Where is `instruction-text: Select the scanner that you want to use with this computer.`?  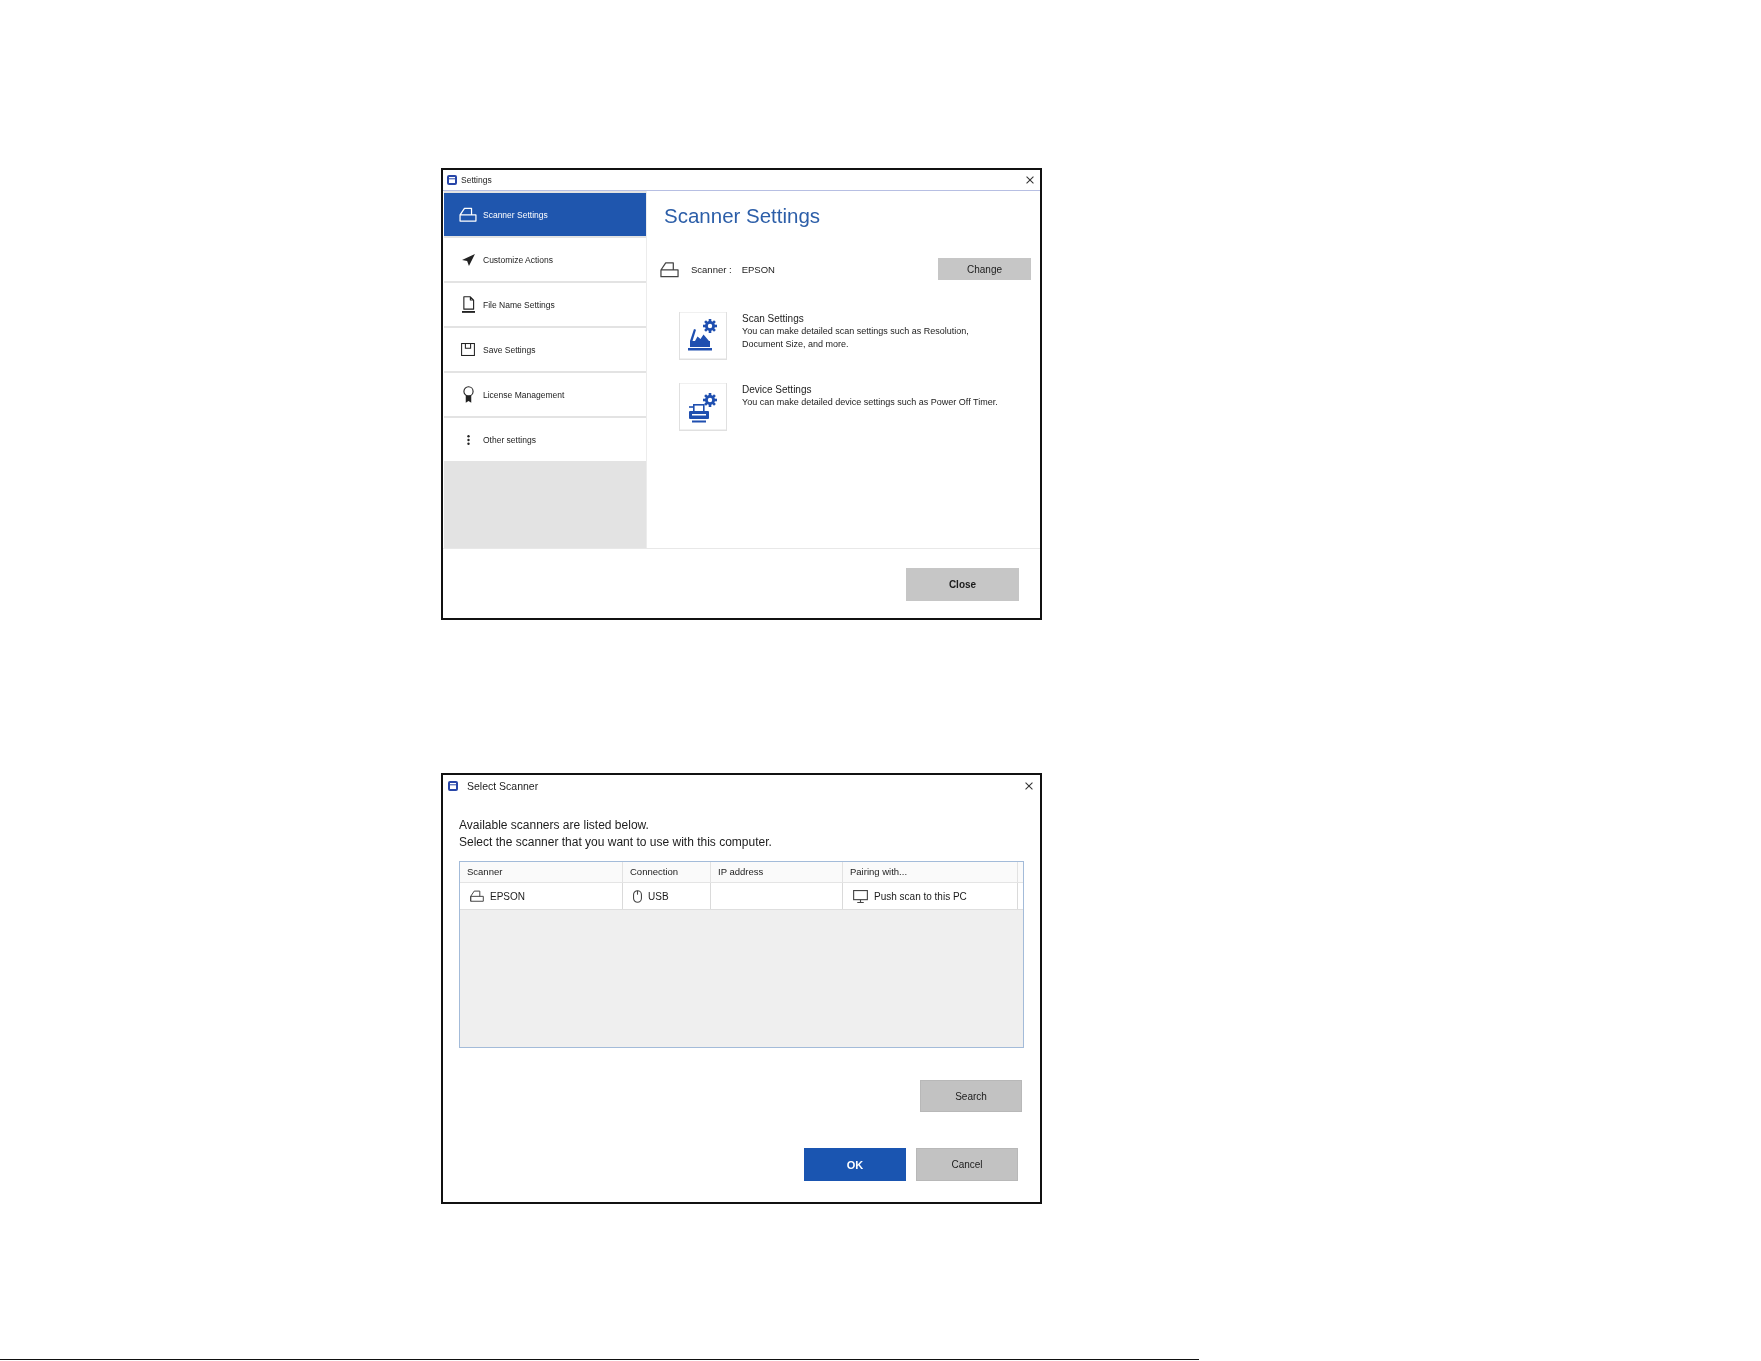
instruction-text: Select the scanner that you want to use with this computer. is located at coordinates (615, 842).